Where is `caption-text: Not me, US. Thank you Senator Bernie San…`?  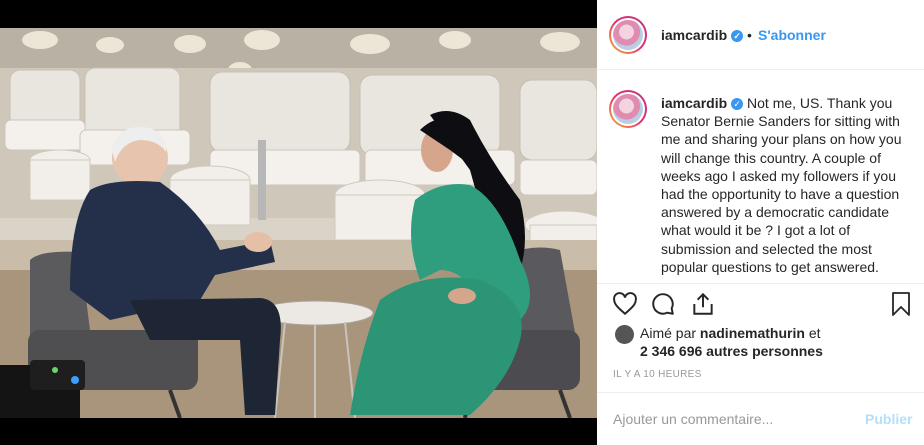
caption-text: Not me, US. Thank you Senator Bernie San… is located at coordinates (781, 185).